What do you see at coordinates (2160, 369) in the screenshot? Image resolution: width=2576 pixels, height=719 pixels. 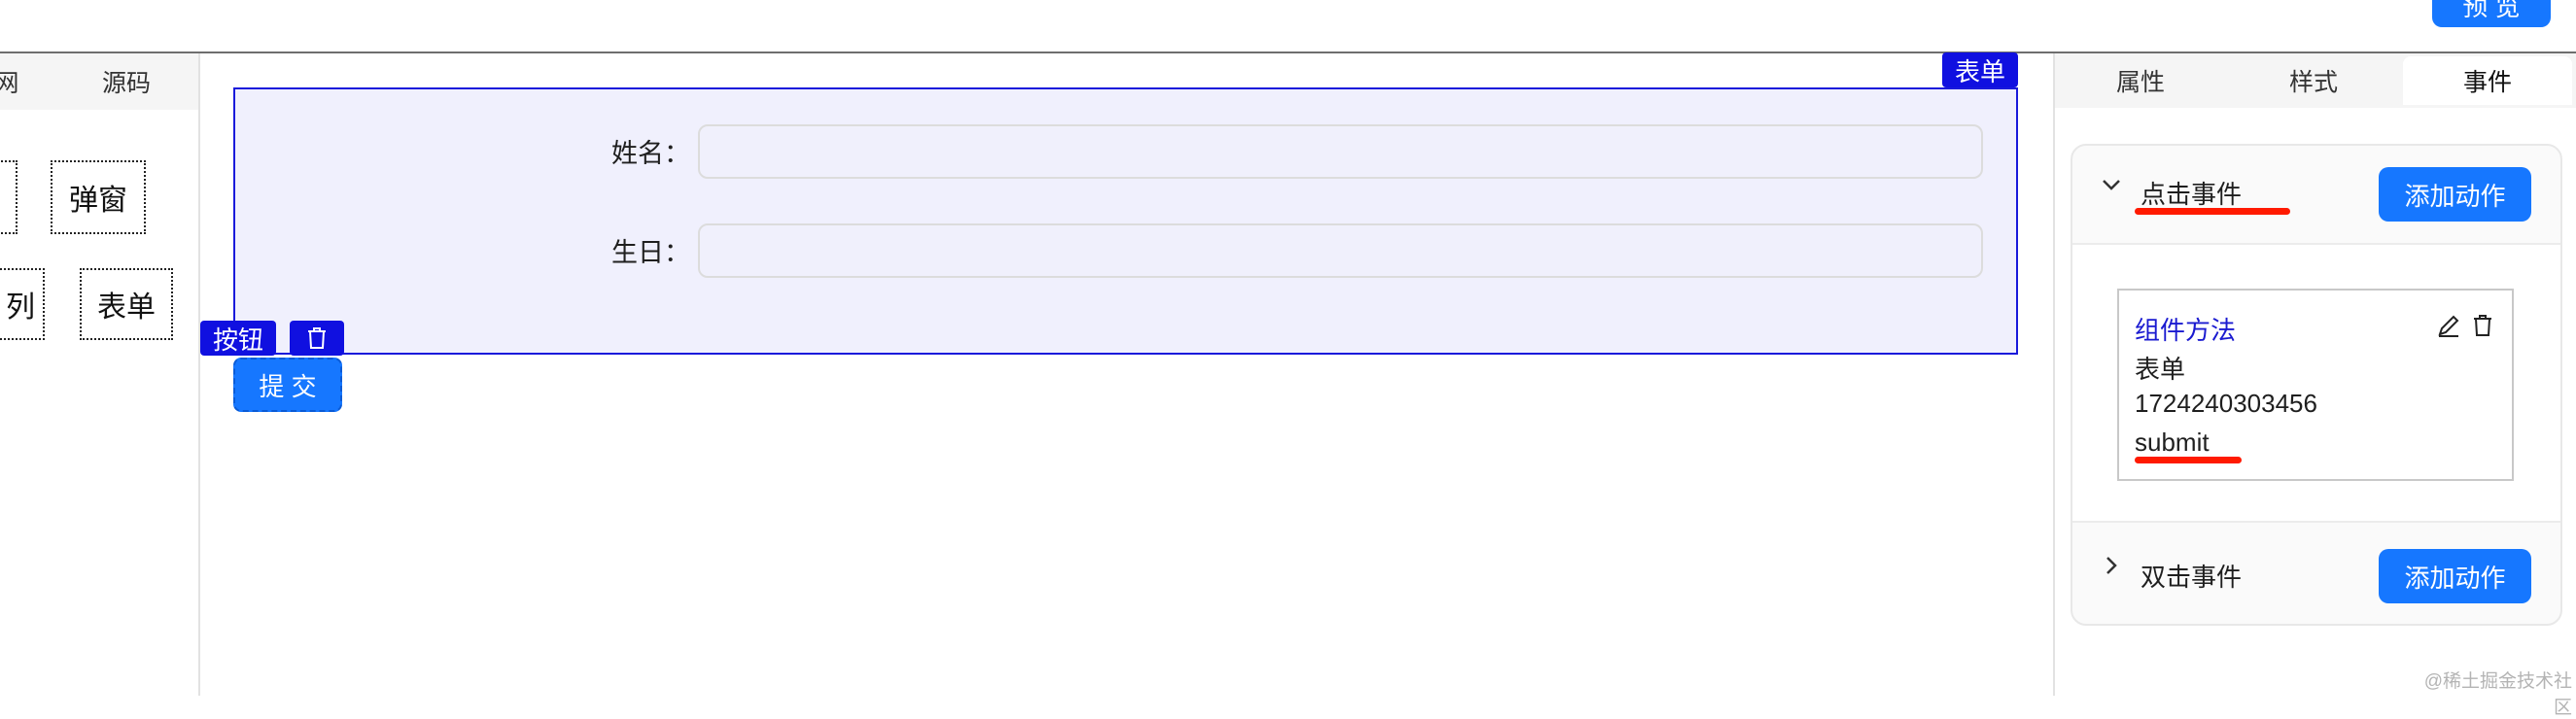 I see `action-component: 表单` at bounding box center [2160, 369].